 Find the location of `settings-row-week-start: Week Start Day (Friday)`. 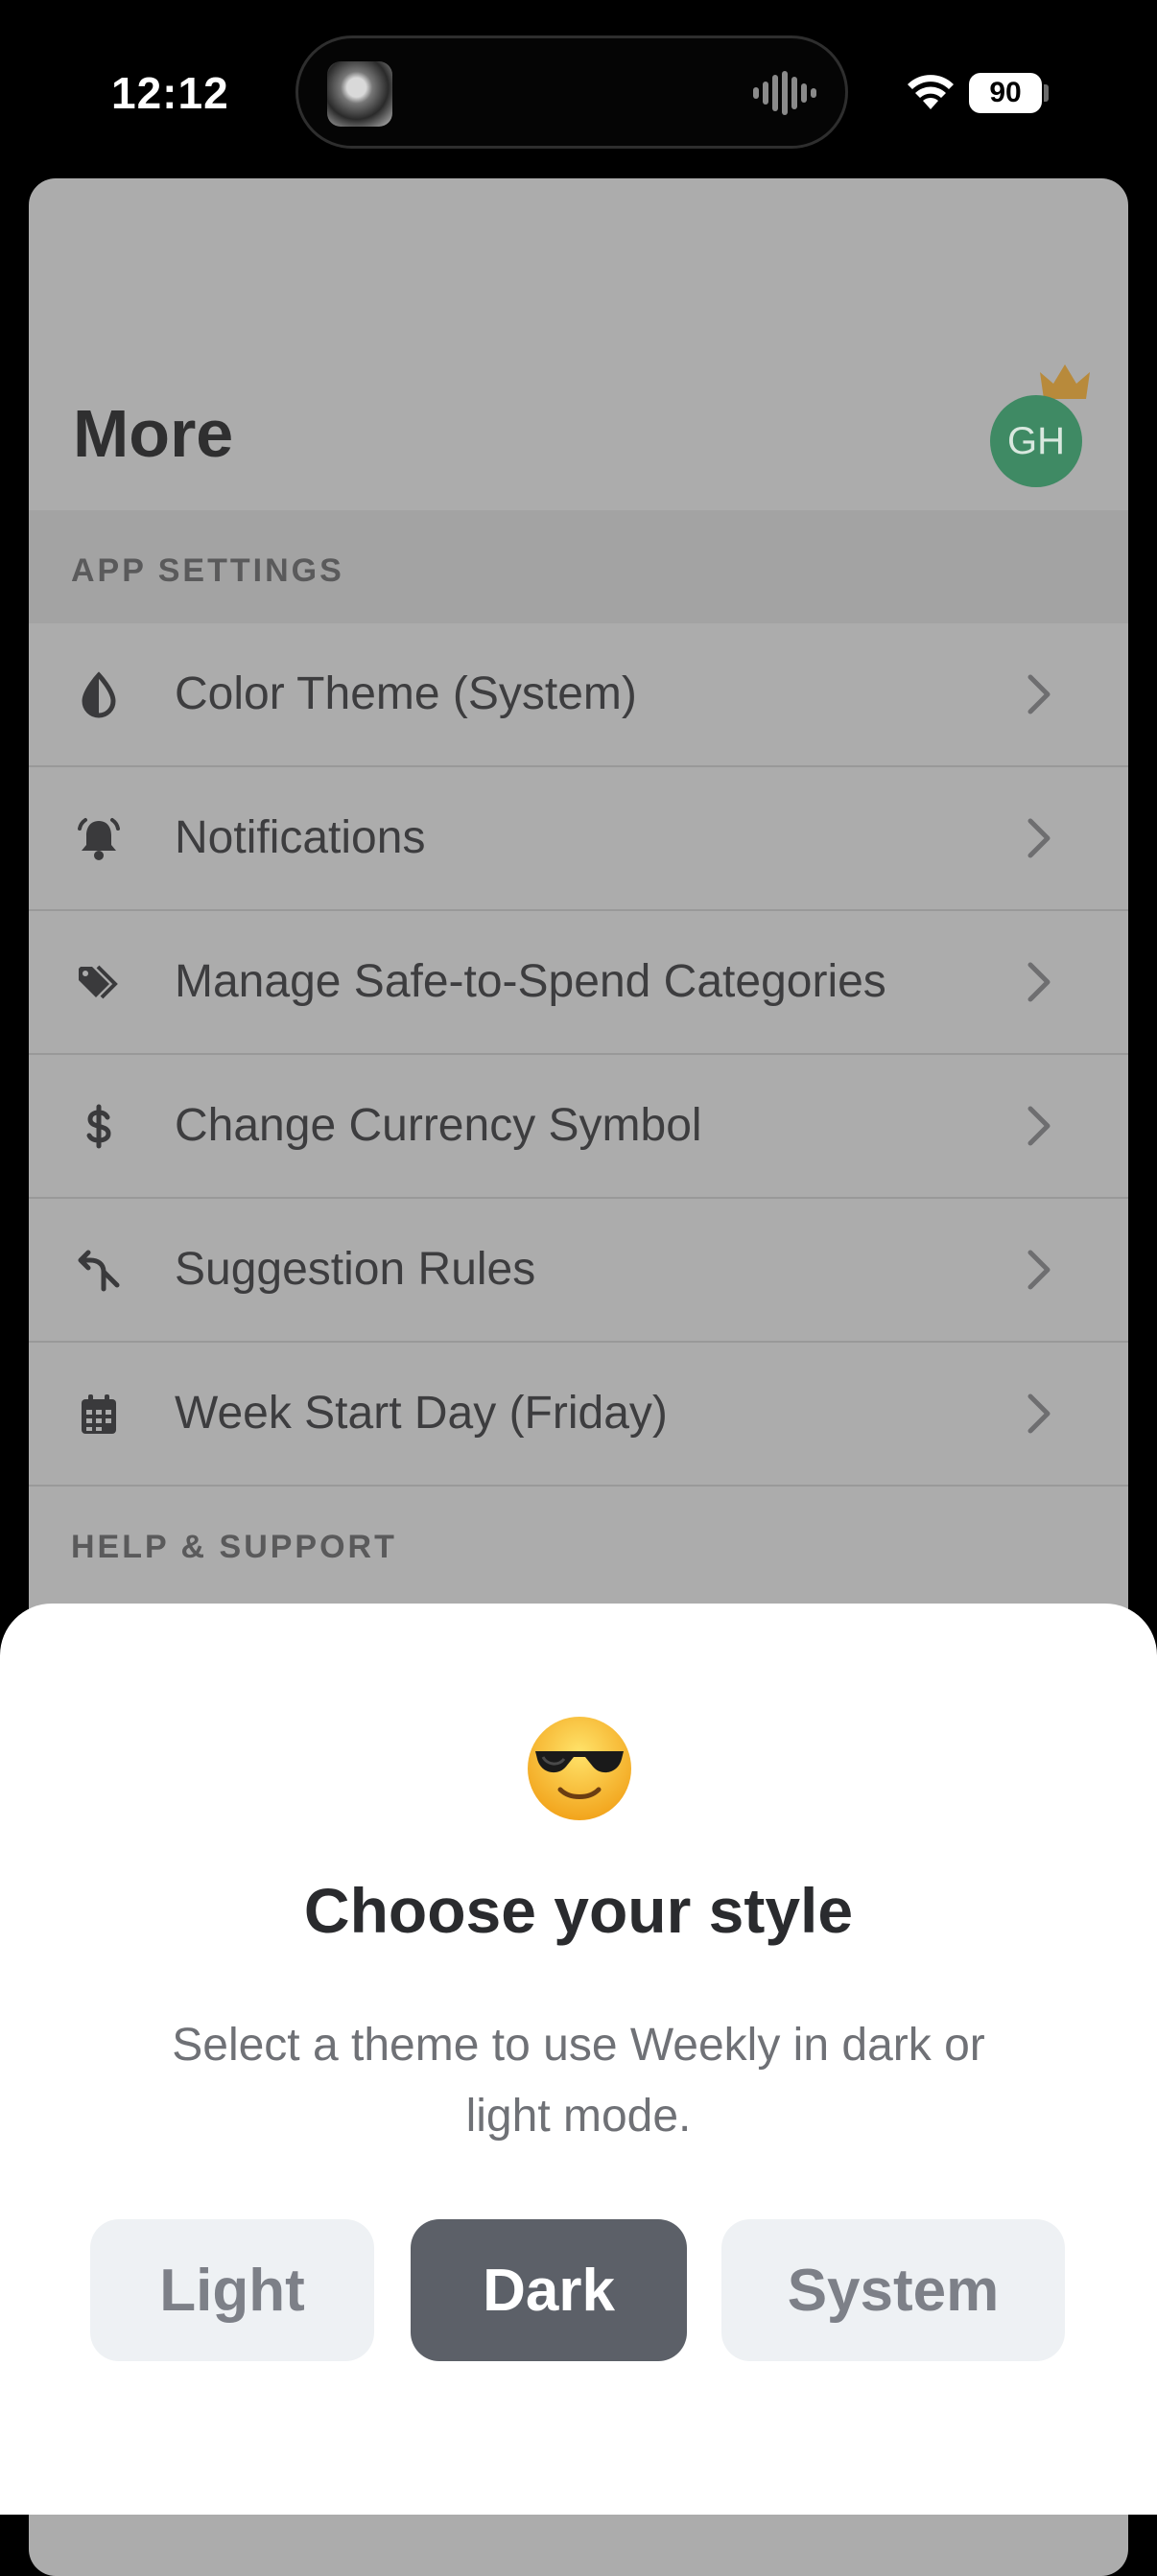

settings-row-week-start: Week Start Day (Friday) is located at coordinates (578, 1415).